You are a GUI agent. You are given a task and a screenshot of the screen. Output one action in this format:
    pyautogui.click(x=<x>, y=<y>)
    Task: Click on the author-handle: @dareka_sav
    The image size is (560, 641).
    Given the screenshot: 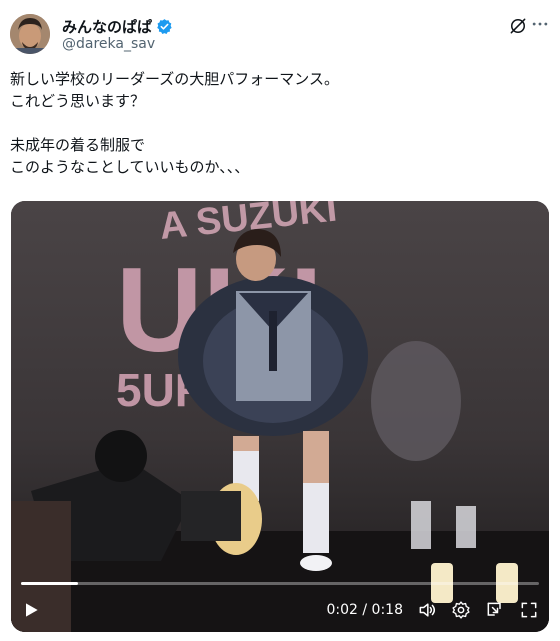 What is the action you would take?
    pyautogui.click(x=108, y=44)
    